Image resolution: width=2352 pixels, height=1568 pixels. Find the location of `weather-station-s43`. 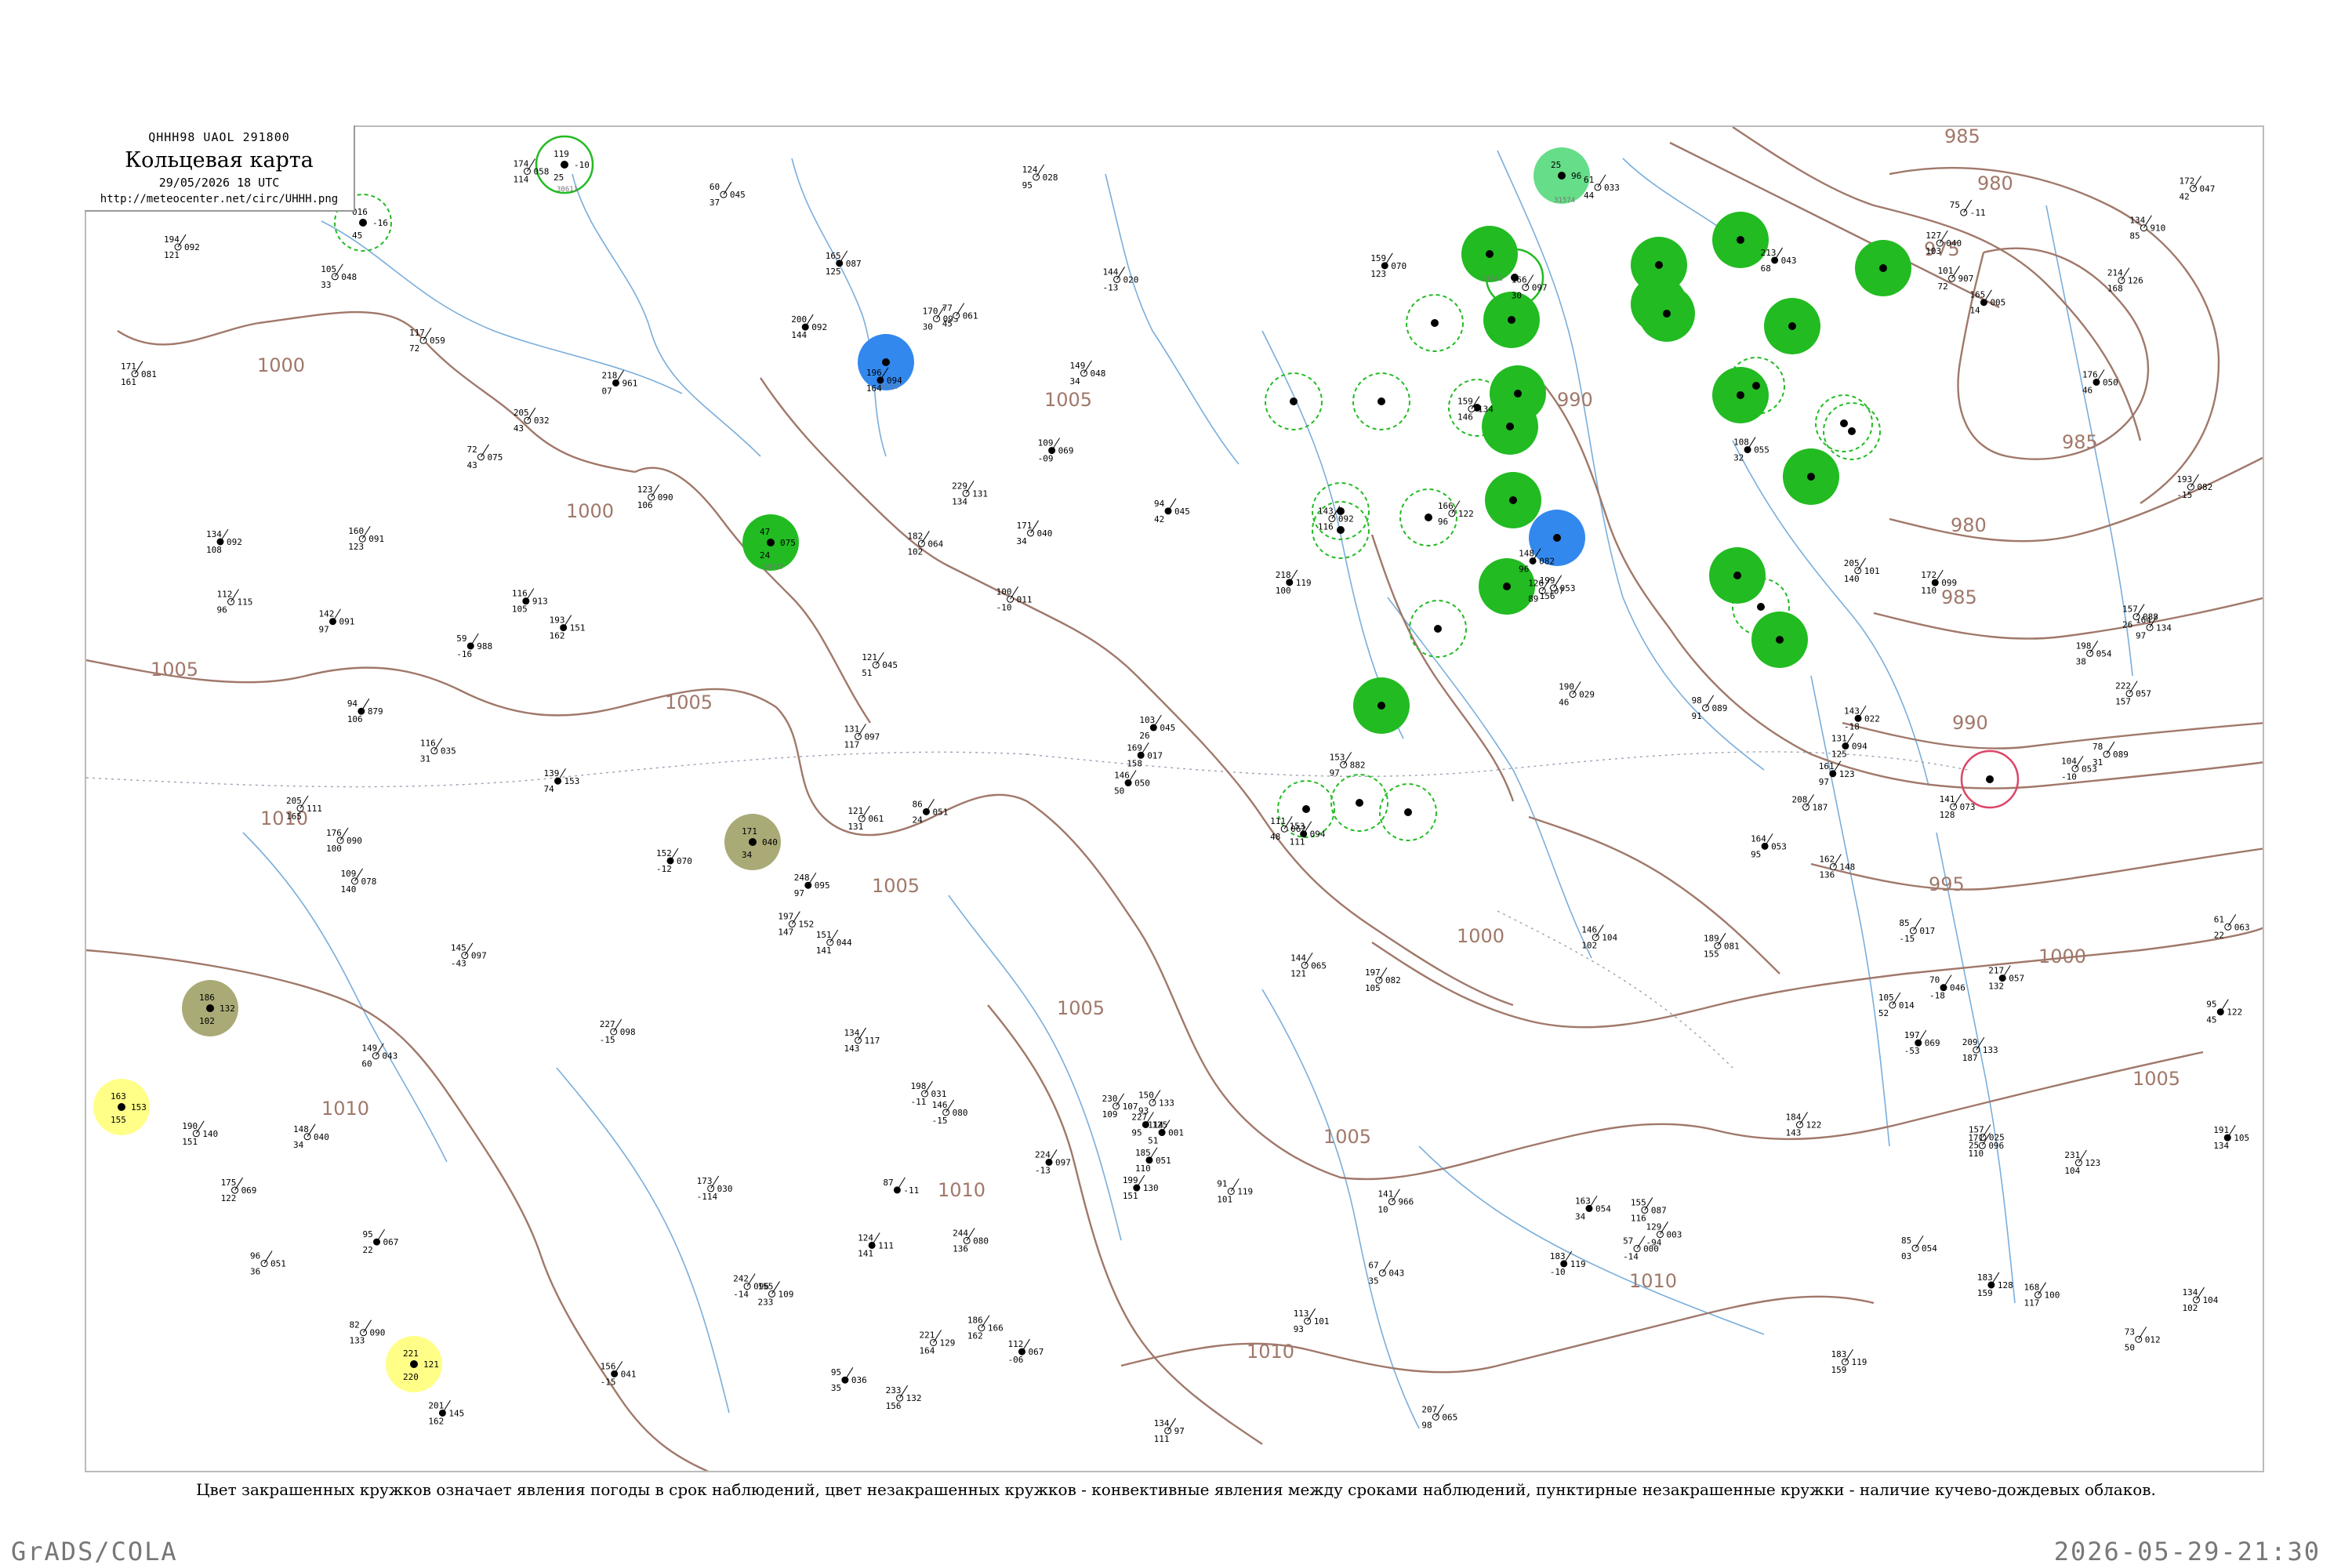

weather-station-s43 is located at coordinates (1990, 779).